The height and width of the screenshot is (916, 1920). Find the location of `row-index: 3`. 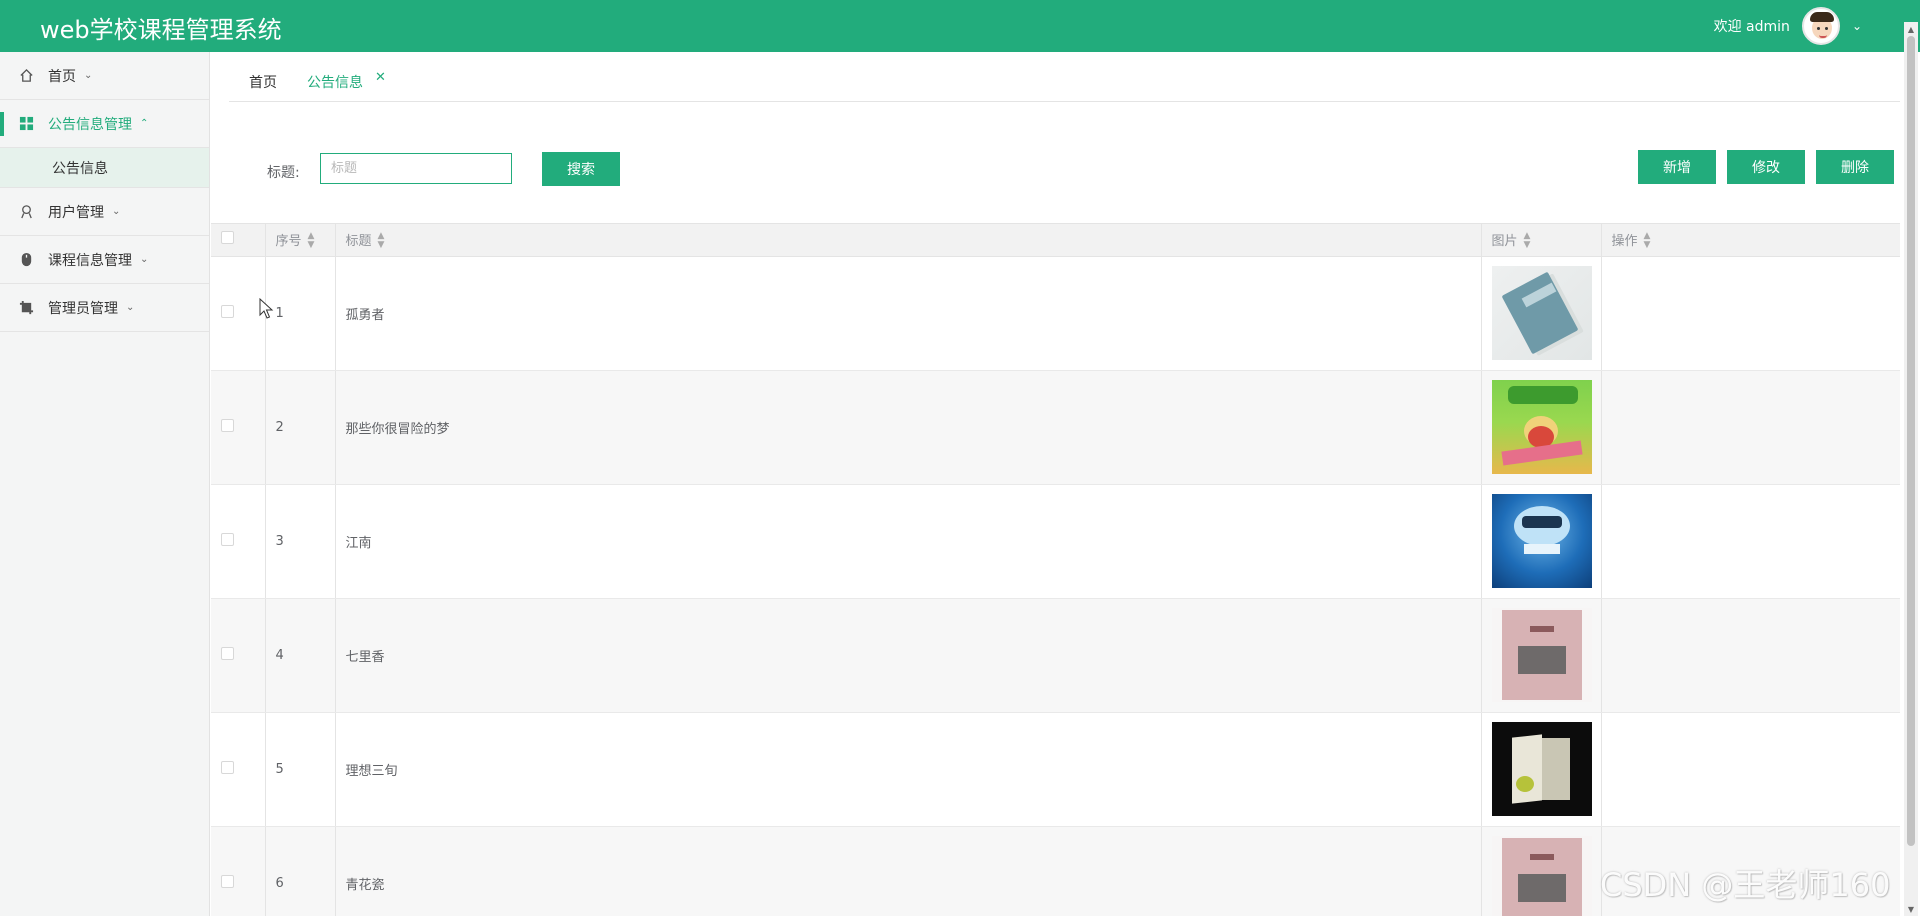

row-index: 3 is located at coordinates (300, 541).